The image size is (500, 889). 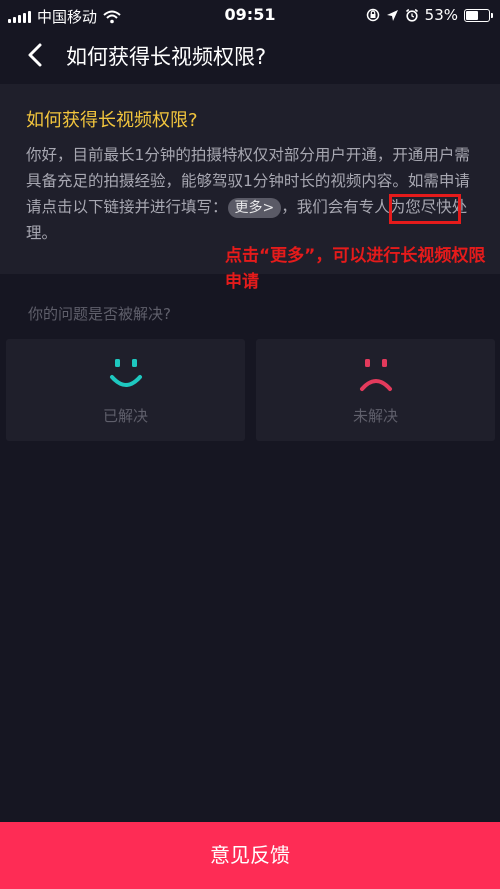 I want to click on frown-icon, so click(x=376, y=375).